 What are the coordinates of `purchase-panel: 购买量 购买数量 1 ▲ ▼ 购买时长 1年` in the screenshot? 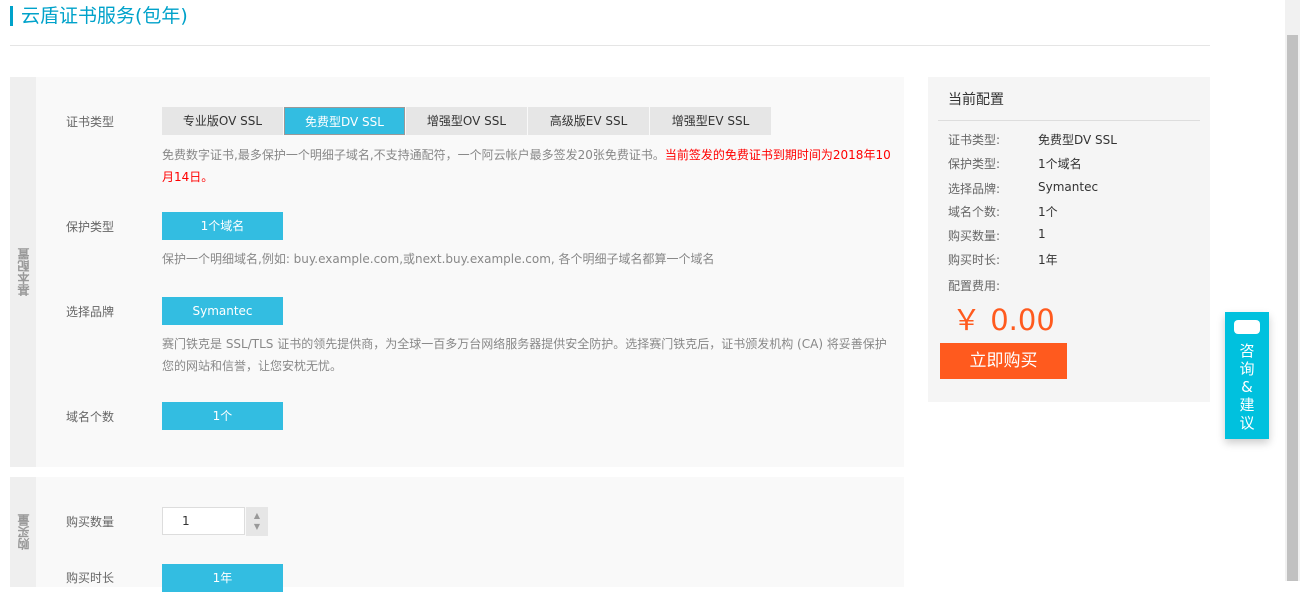 It's located at (457, 534).